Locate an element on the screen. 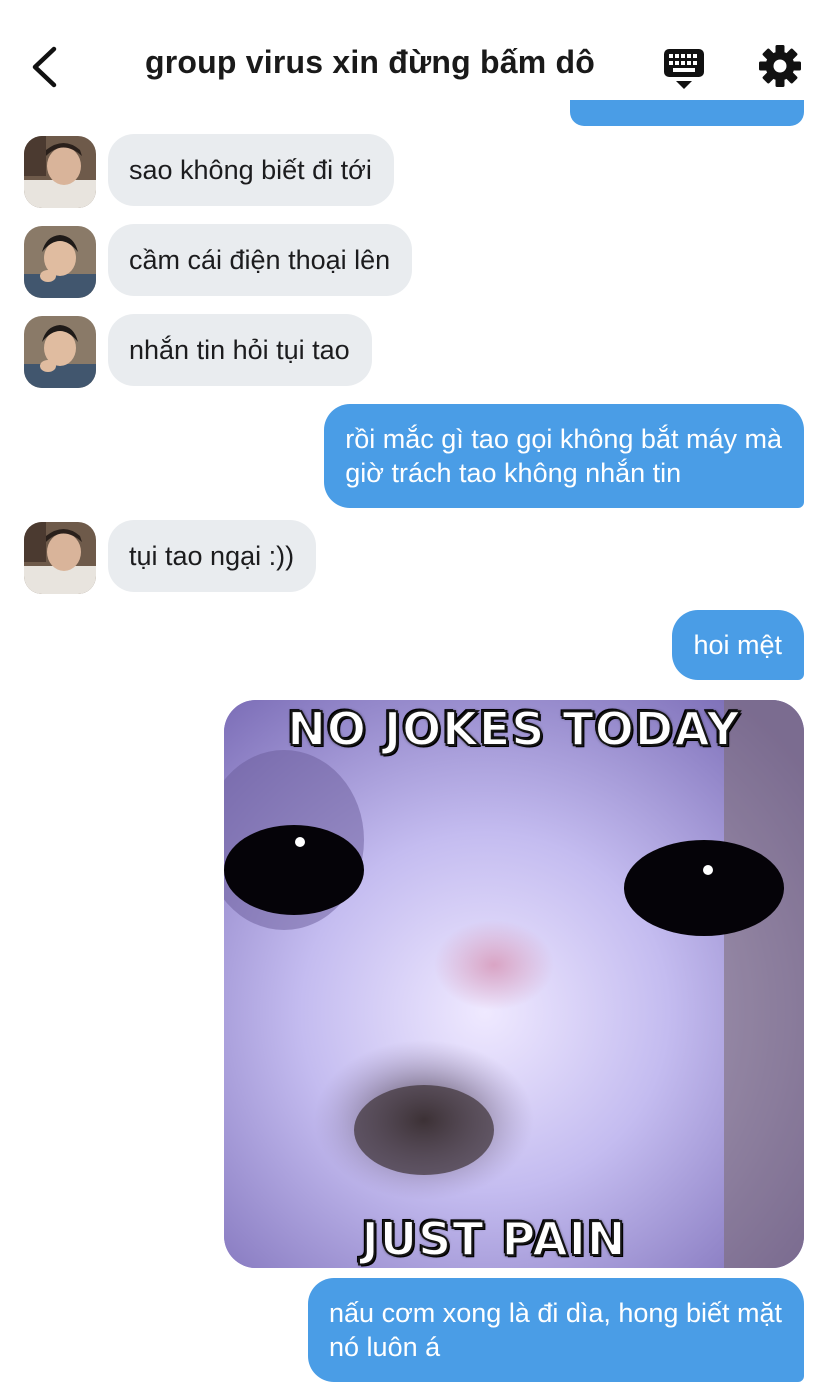  message-bubble: nhắn tin hỏi tụi tao is located at coordinates (240, 350).